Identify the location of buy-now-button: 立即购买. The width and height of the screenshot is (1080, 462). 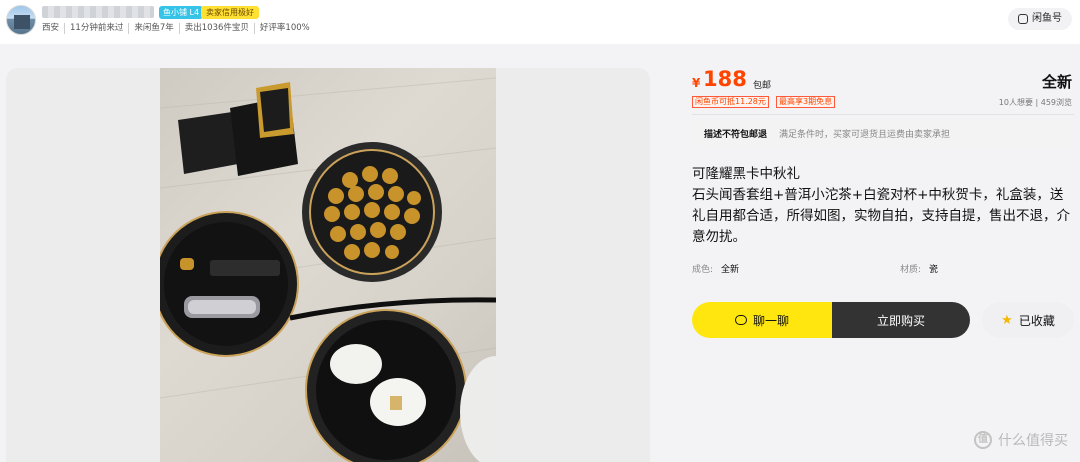
(901, 320).